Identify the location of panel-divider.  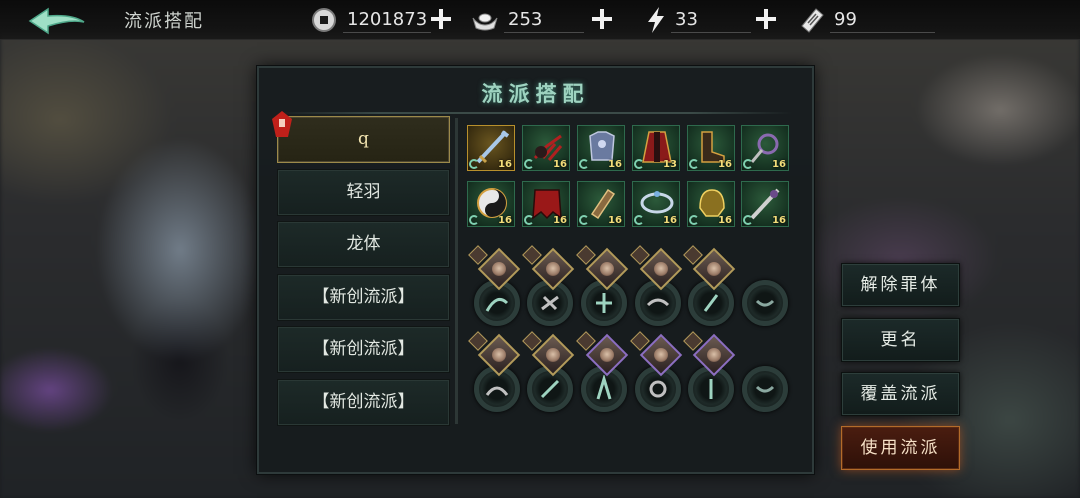
(456, 271).